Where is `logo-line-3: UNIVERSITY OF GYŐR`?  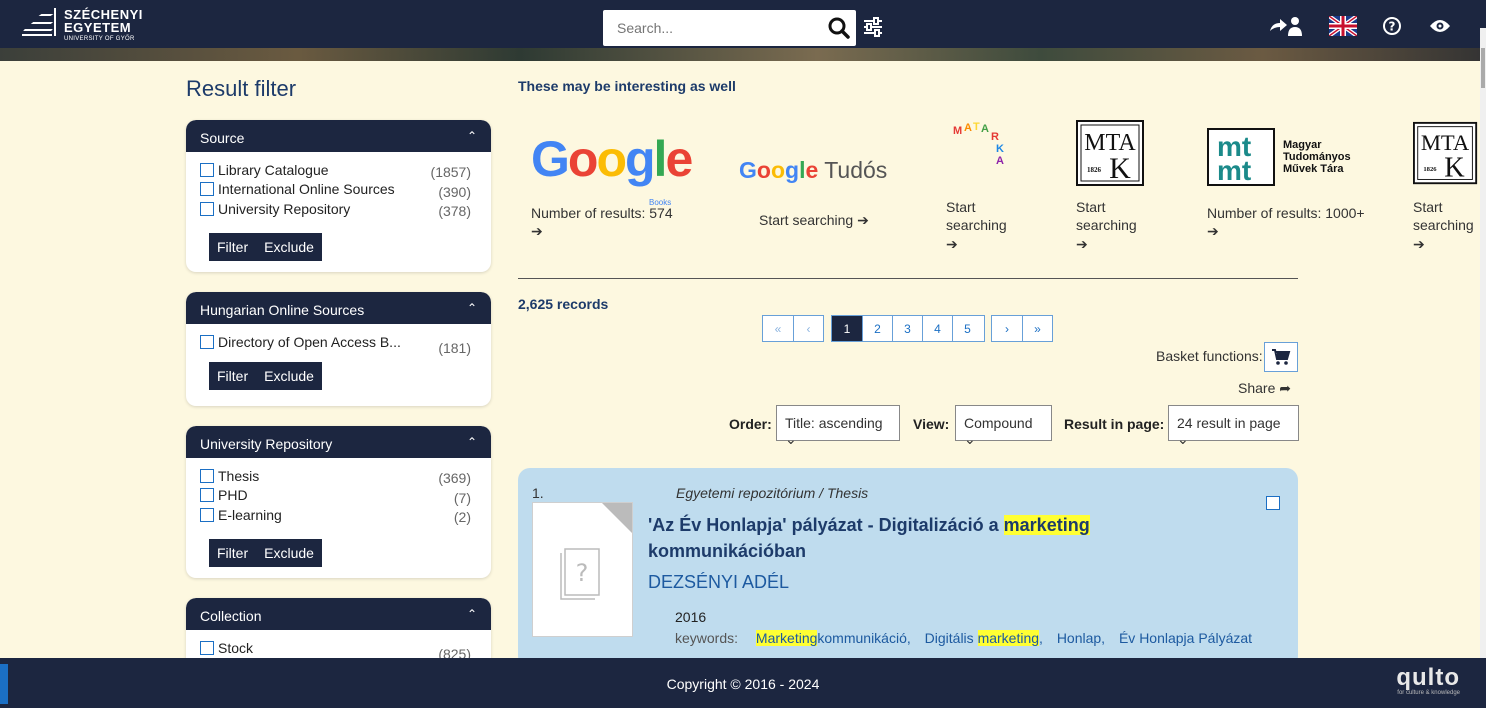 logo-line-3: UNIVERSITY OF GYŐR is located at coordinates (99, 39).